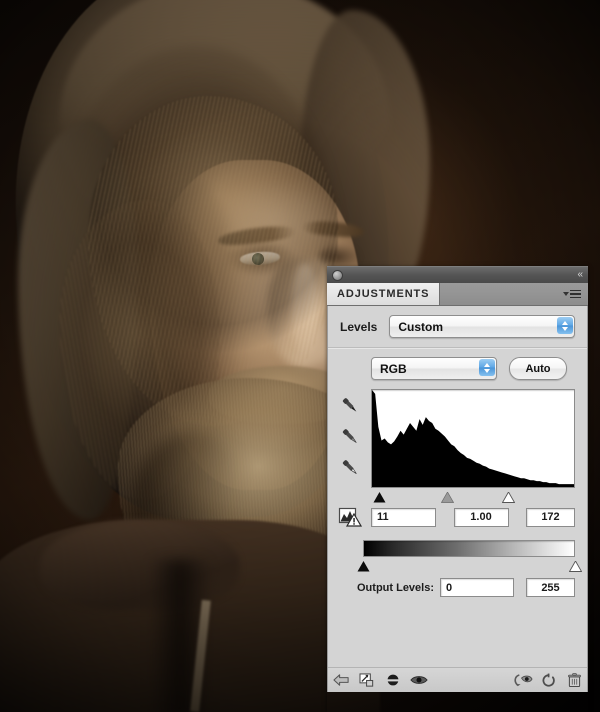 The width and height of the screenshot is (600, 712). What do you see at coordinates (367, 680) in the screenshot?
I see `clip-to-layer-icon` at bounding box center [367, 680].